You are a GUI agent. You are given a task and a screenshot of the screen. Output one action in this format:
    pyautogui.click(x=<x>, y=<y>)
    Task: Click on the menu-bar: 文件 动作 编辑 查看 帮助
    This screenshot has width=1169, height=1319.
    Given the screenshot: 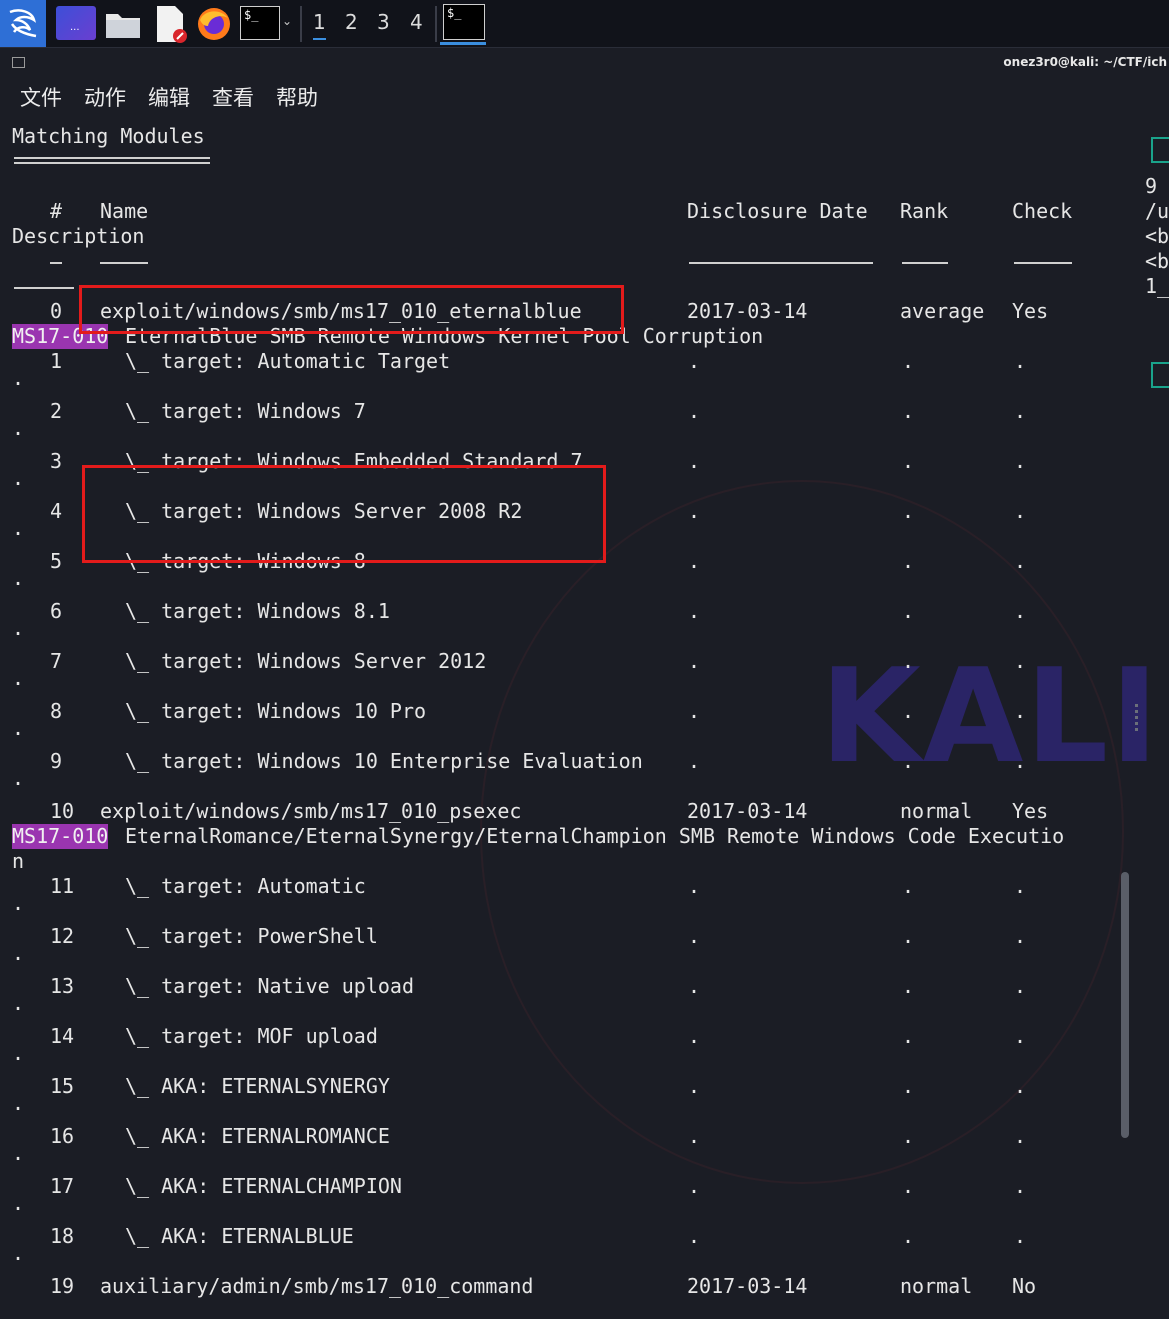 What is the action you would take?
    pyautogui.click(x=180, y=97)
    